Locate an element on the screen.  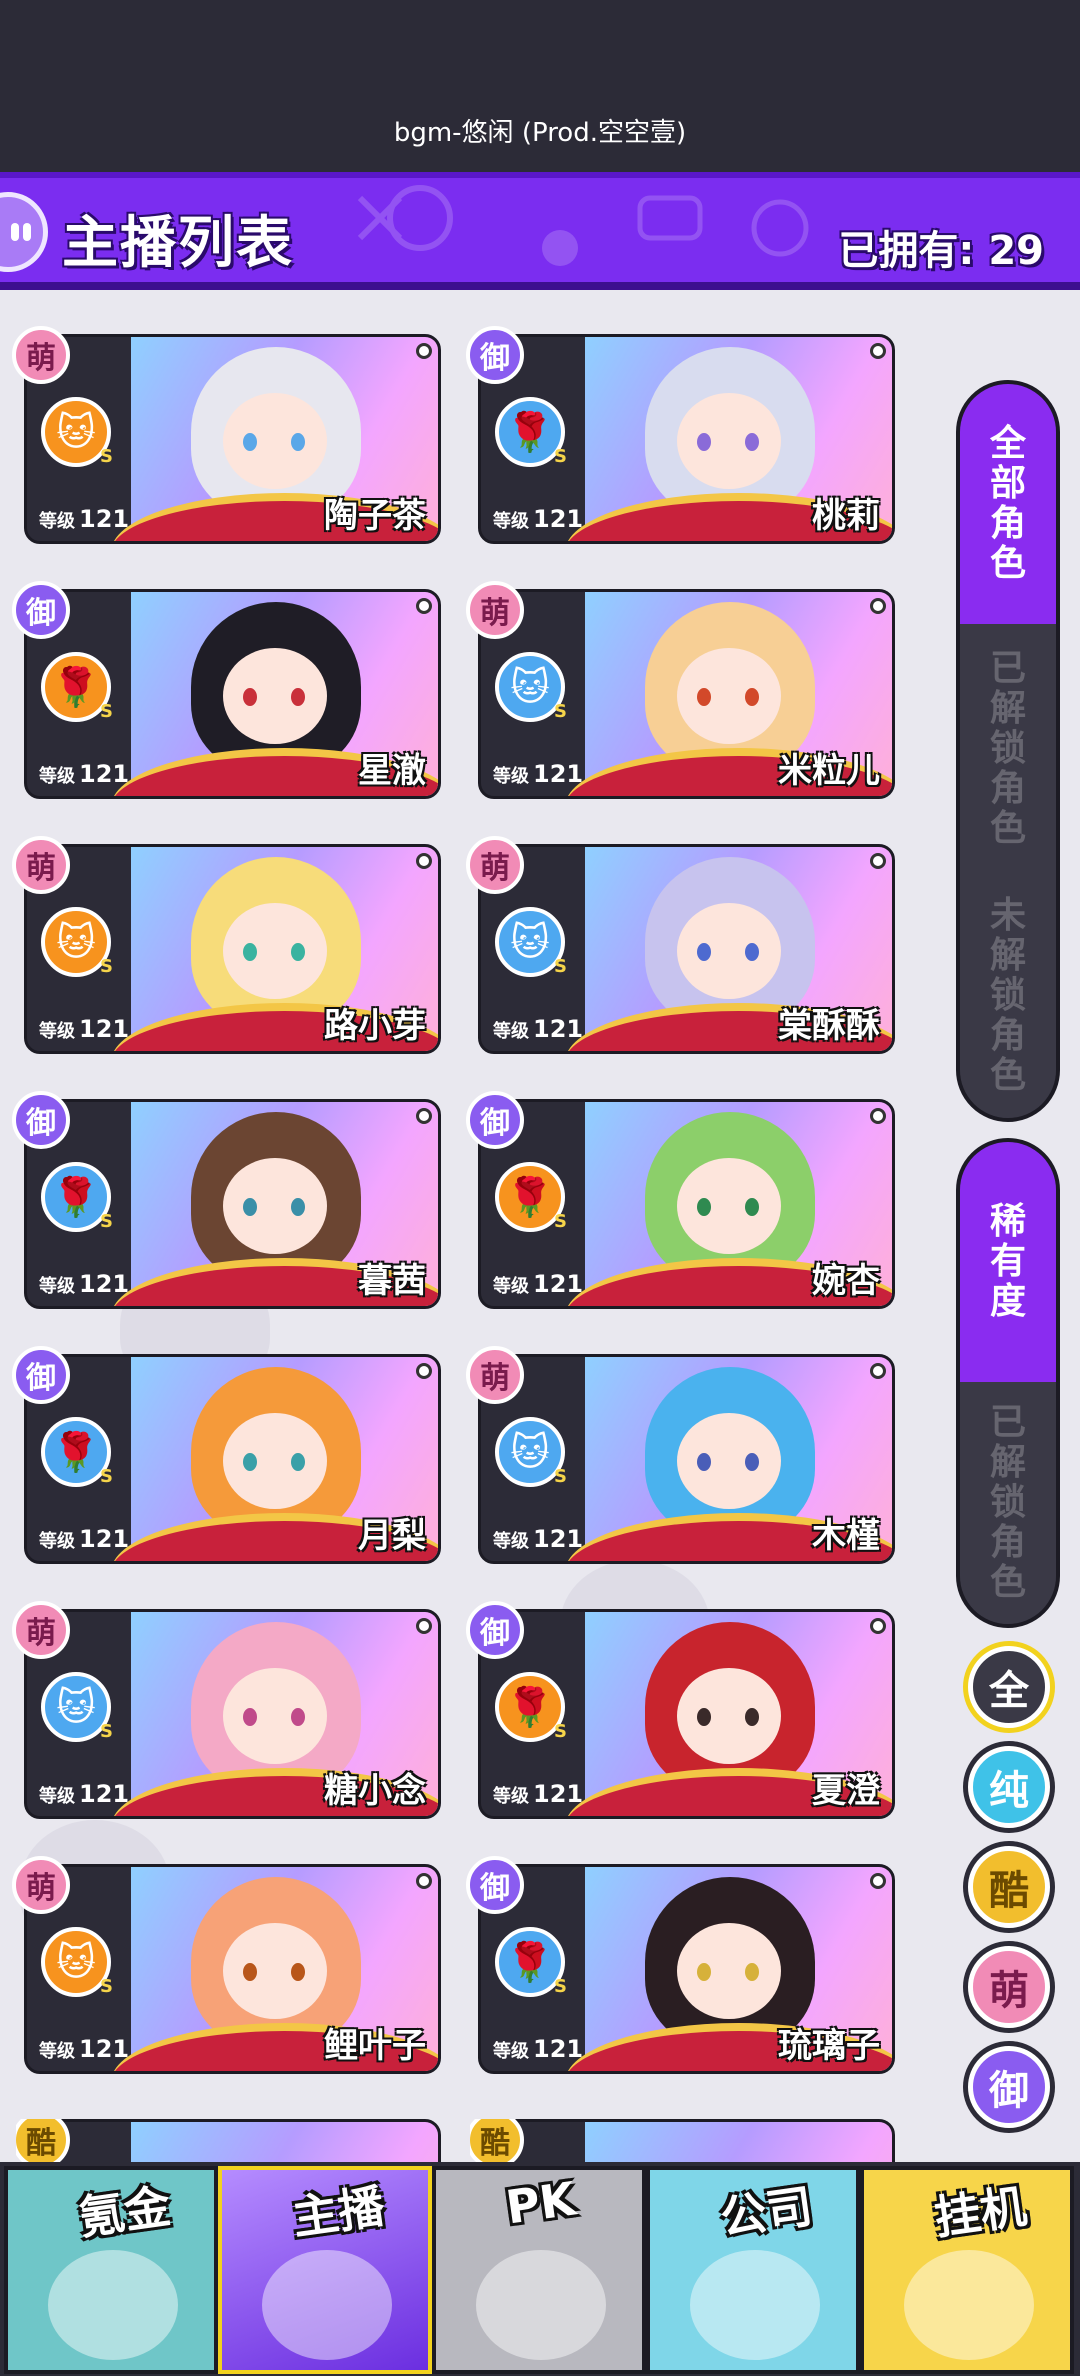
card-frame: 🌹 S 等级 121 暮茜 is located at coordinates (232, 1204).